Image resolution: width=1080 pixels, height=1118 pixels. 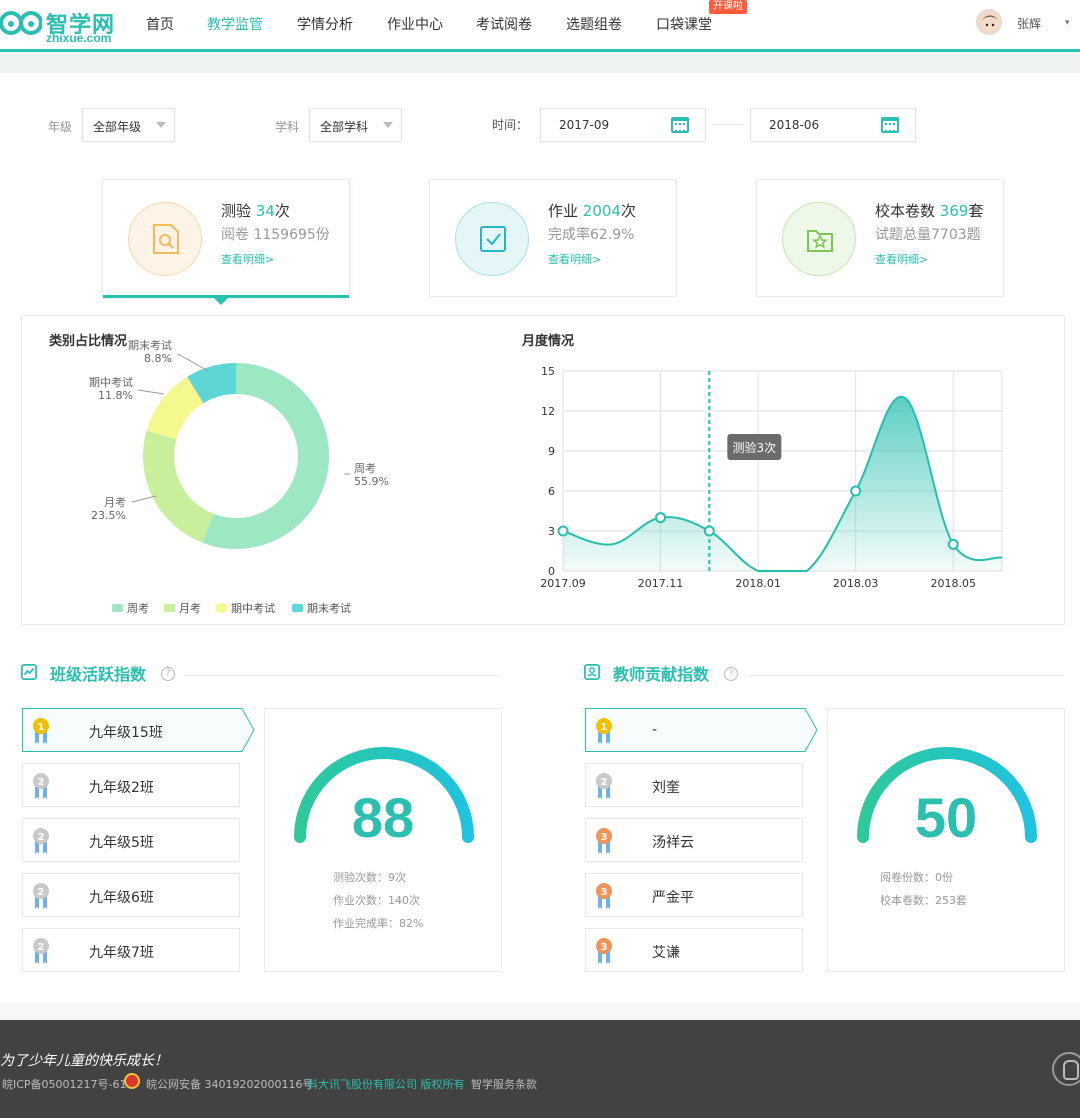 What do you see at coordinates (623, 125) in the screenshot?
I see `start-date-field: 2017-09` at bounding box center [623, 125].